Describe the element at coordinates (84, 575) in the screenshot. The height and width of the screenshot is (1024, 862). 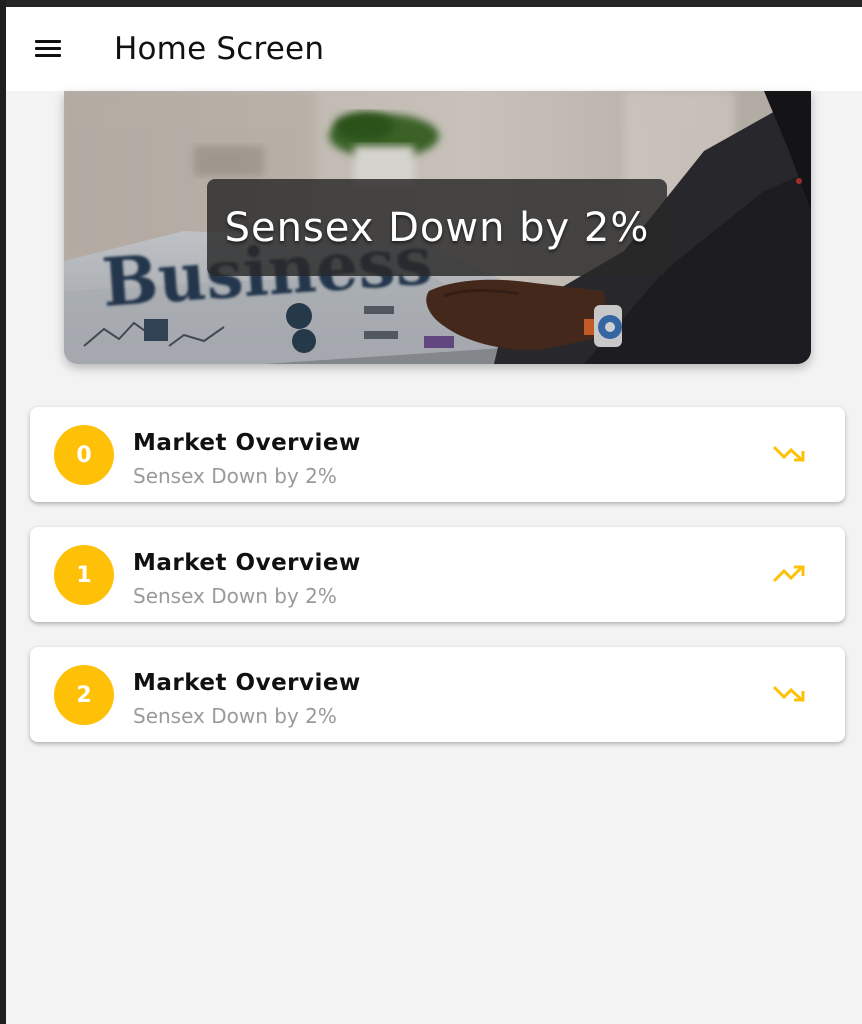
I see `index-avatar: 1` at that location.